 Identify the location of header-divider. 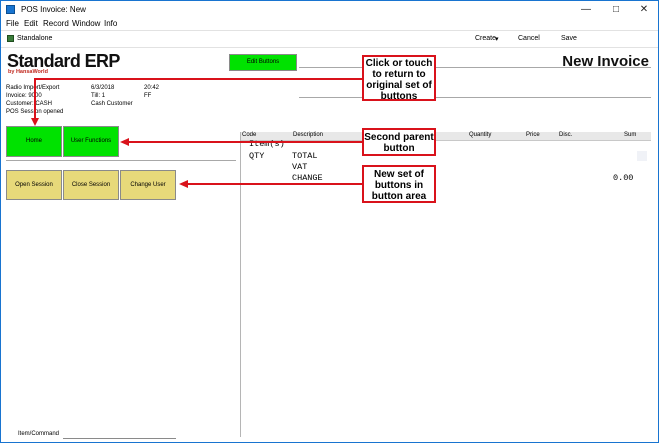
(475, 67).